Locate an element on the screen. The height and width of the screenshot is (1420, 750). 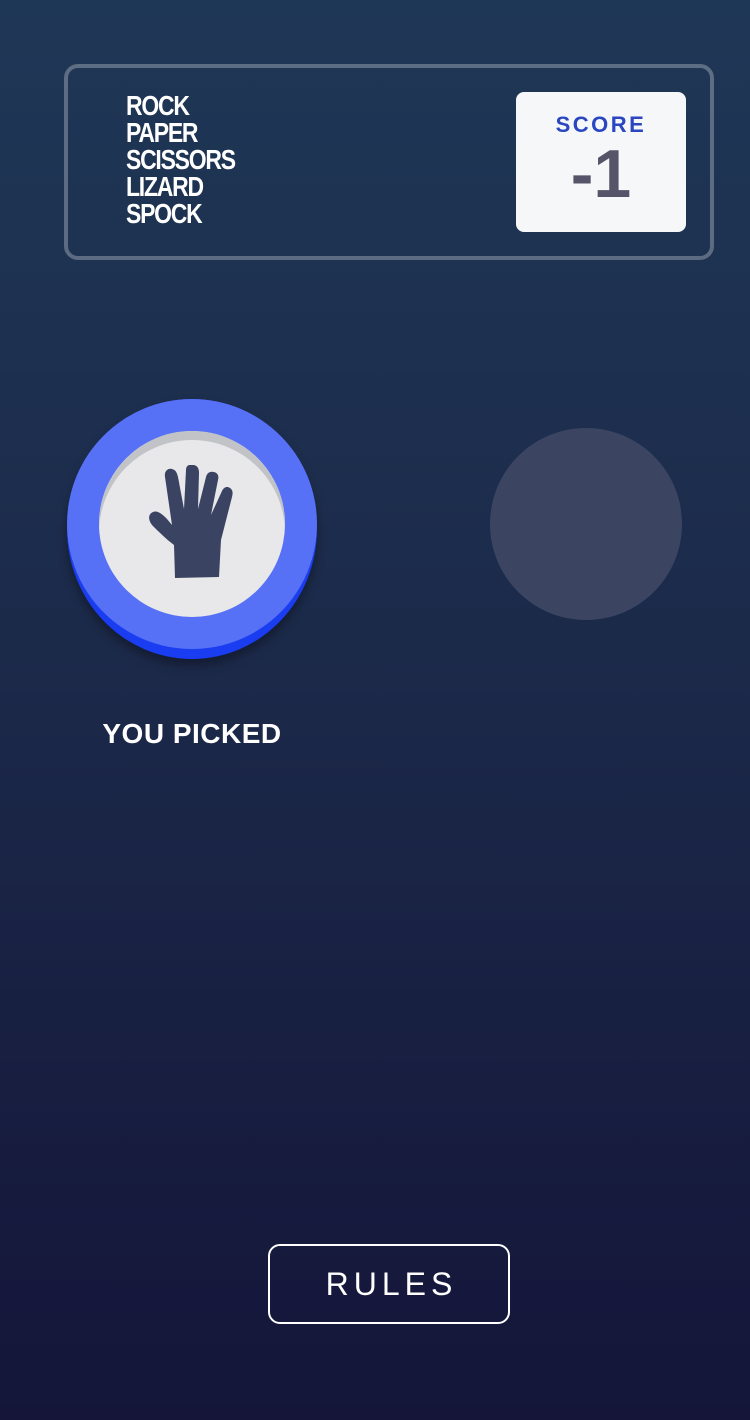
score-value: -1 is located at coordinates (601, 174).